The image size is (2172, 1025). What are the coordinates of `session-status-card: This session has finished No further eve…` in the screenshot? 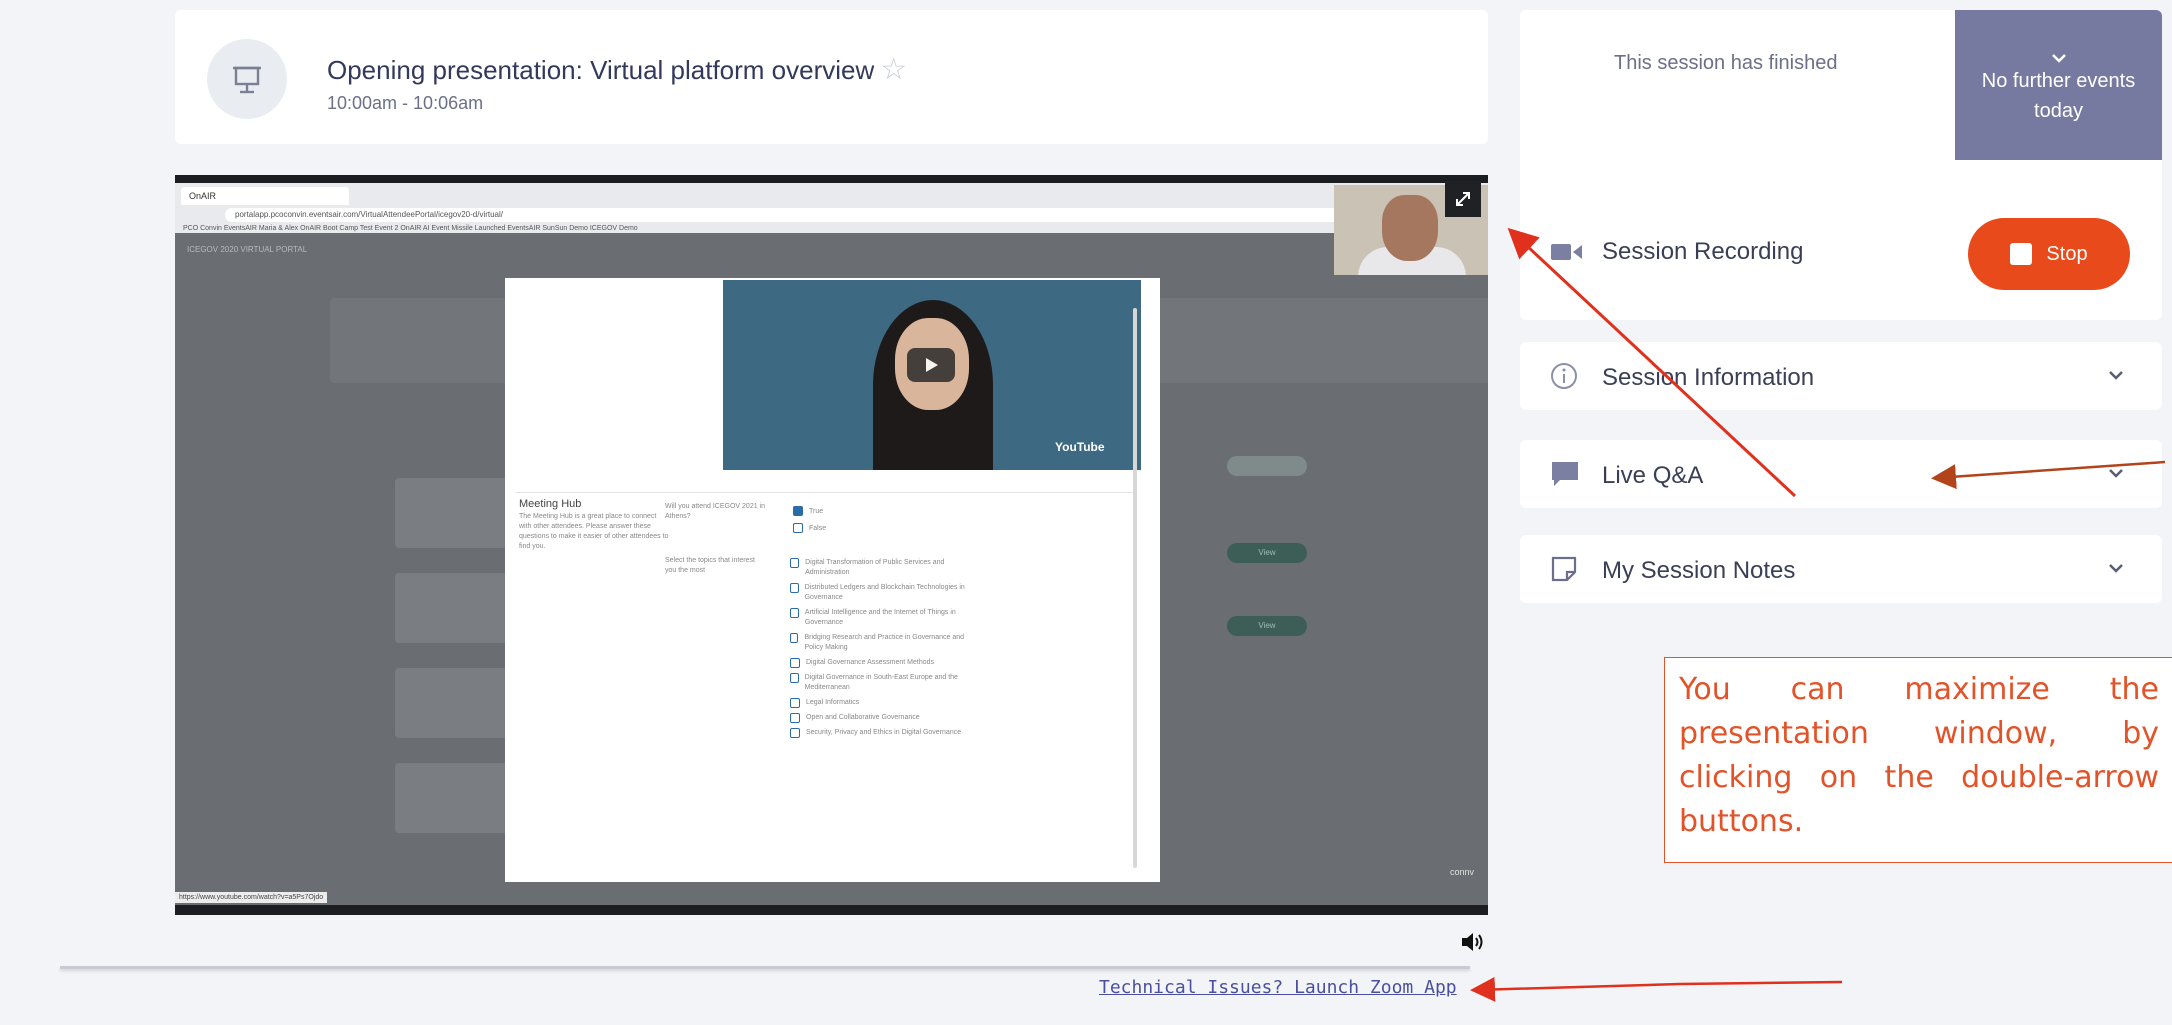 It's located at (1841, 105).